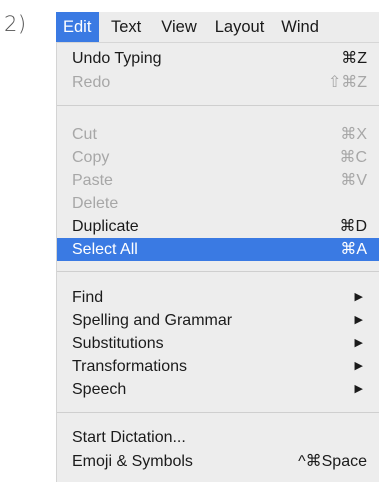 The width and height of the screenshot is (379, 482). I want to click on menu-item-delete: Delete, so click(218, 203).